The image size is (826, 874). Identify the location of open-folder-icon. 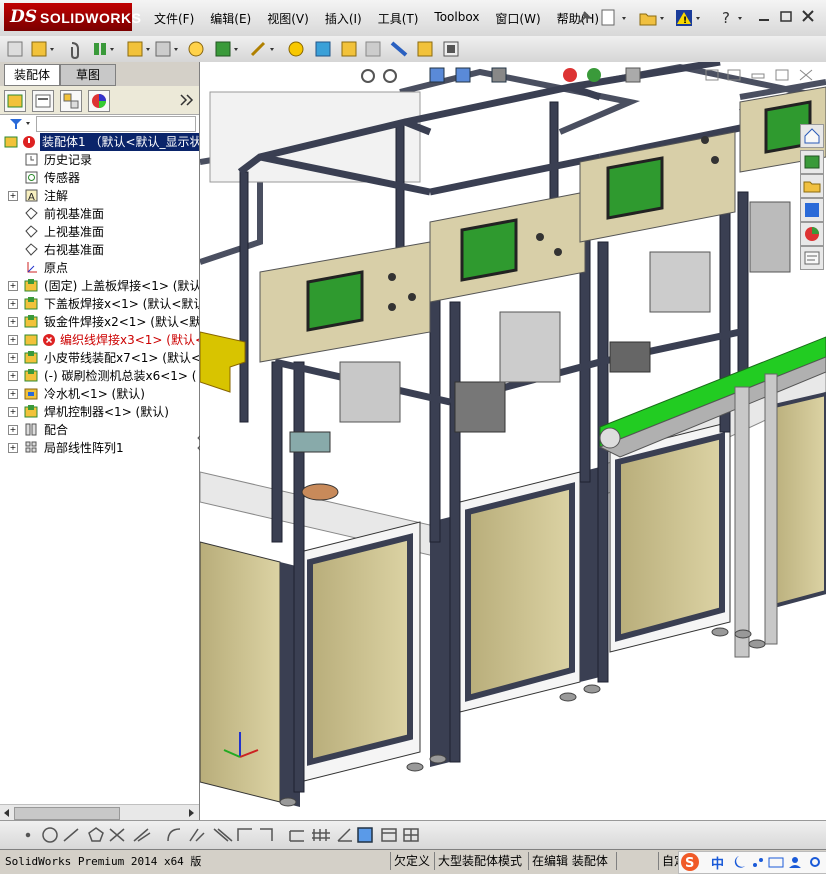
(653, 18).